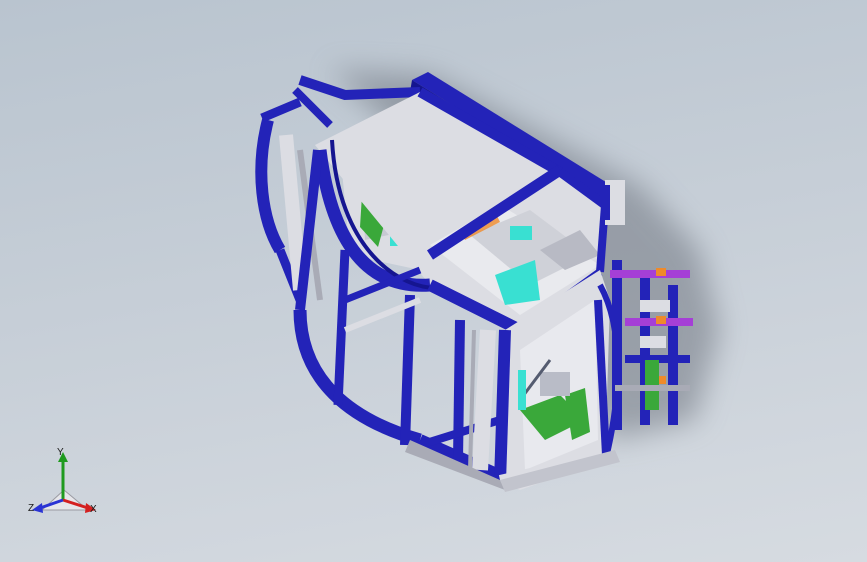  I want to click on y-axis-label: Y, so click(60, 452).